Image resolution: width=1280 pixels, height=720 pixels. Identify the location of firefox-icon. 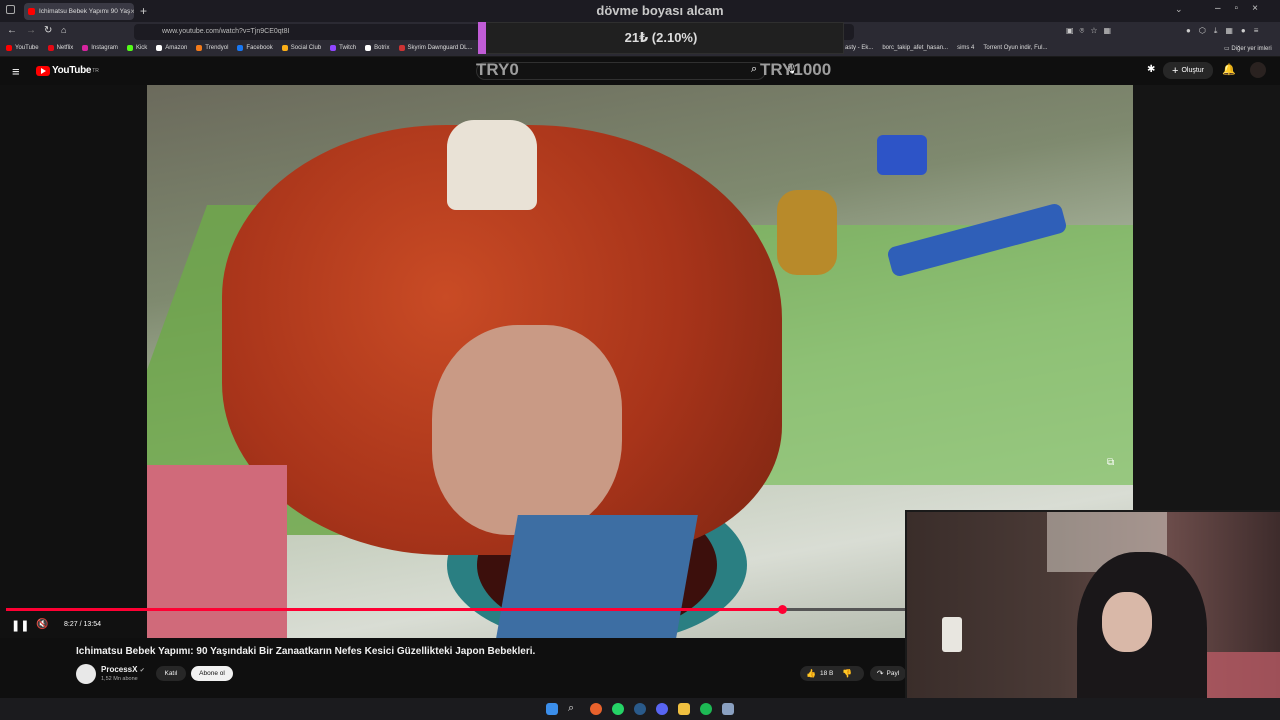
(596, 709).